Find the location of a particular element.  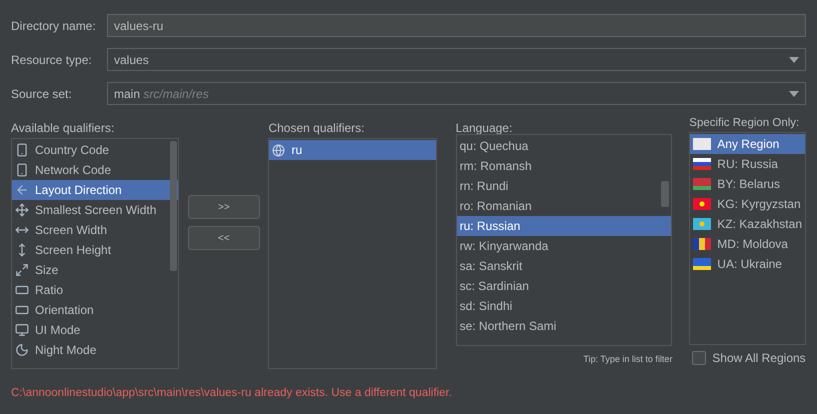

monitor-icon is located at coordinates (22, 330).